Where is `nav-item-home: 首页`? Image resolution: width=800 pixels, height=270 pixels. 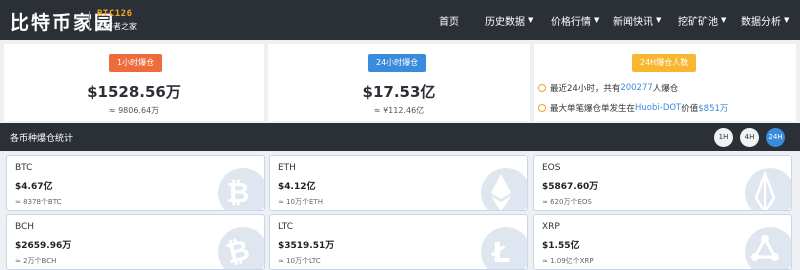
nav-item-home: 首页 is located at coordinates (449, 20).